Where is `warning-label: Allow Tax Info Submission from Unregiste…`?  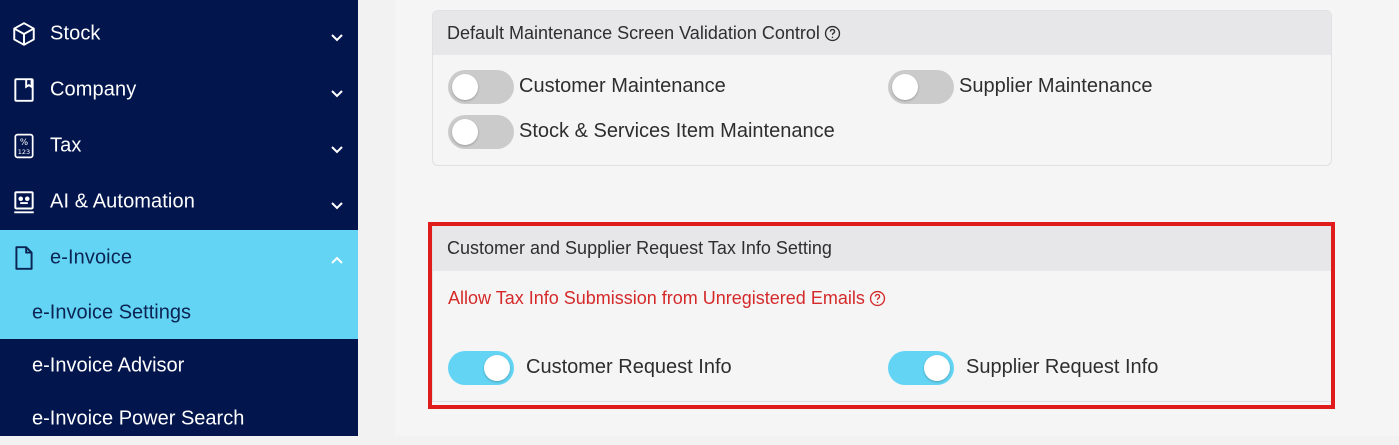 warning-label: Allow Tax Info Submission from Unregiste… is located at coordinates (656, 298).